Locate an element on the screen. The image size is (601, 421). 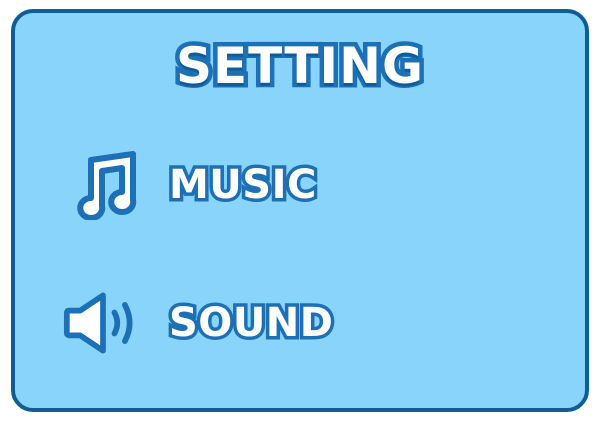
music-option: MUSIC is located at coordinates (191, 185).